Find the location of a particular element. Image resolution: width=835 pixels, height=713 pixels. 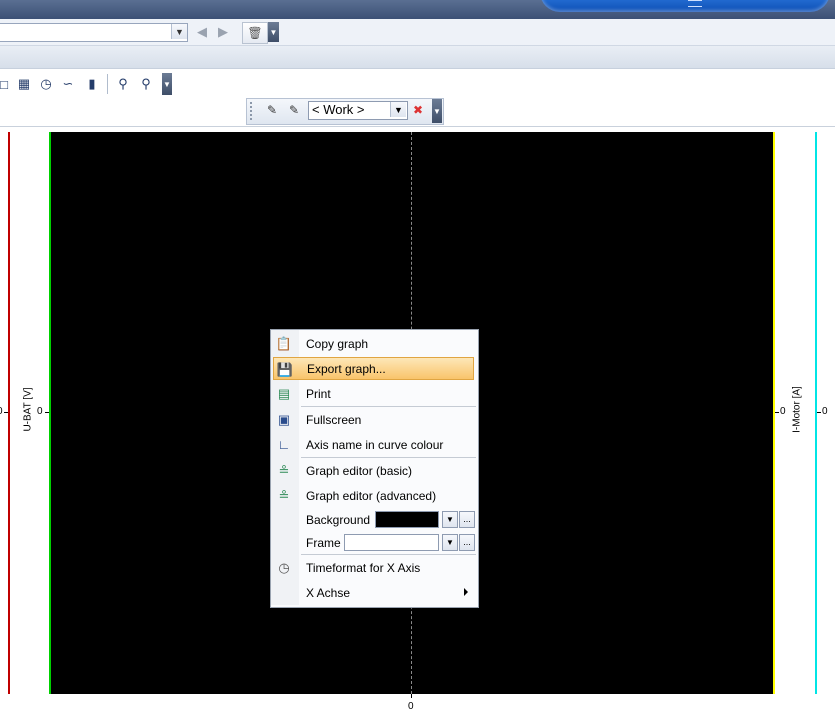

menu-item-graph-editor-basic: ≗ Graph editor (basic) is located at coordinates (373, 470).